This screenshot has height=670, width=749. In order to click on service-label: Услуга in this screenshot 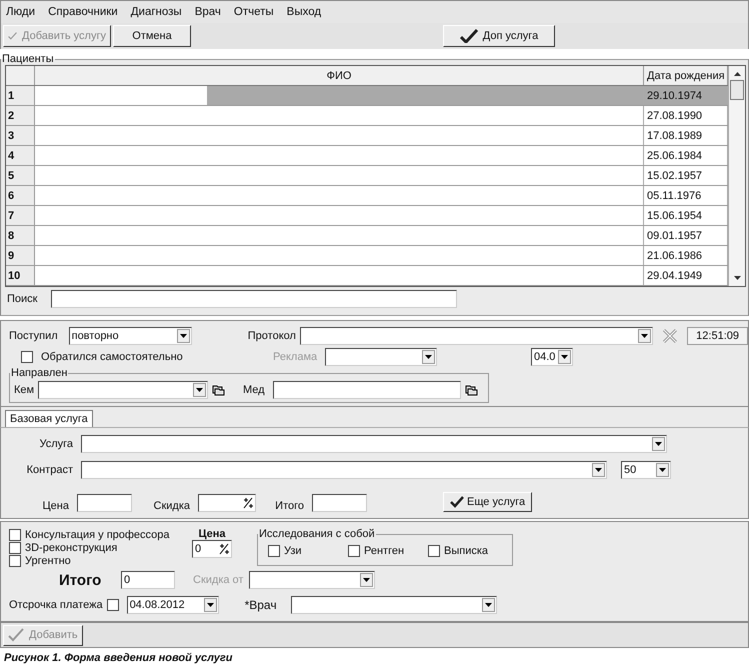, I will do `click(56, 444)`.